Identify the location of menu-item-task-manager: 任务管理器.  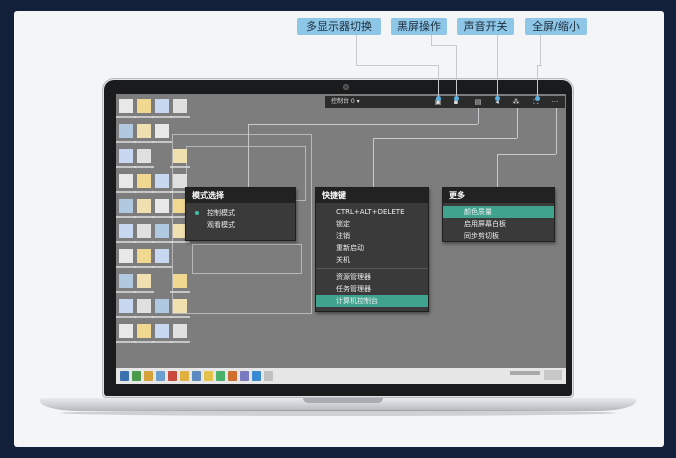
(372, 289).